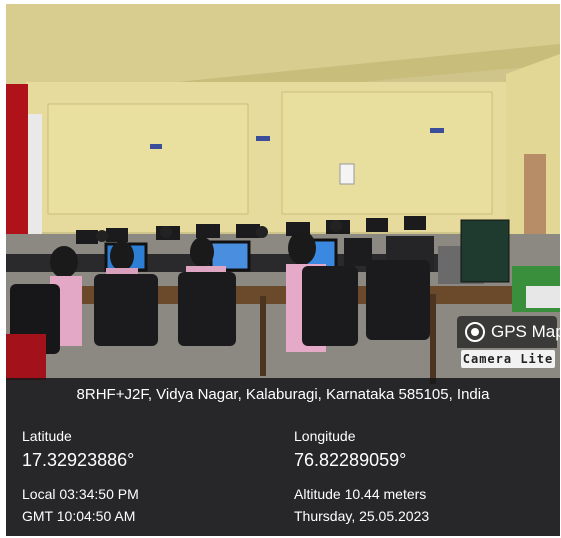  I want to click on latitude-value: 17.32923886°, so click(78, 460).